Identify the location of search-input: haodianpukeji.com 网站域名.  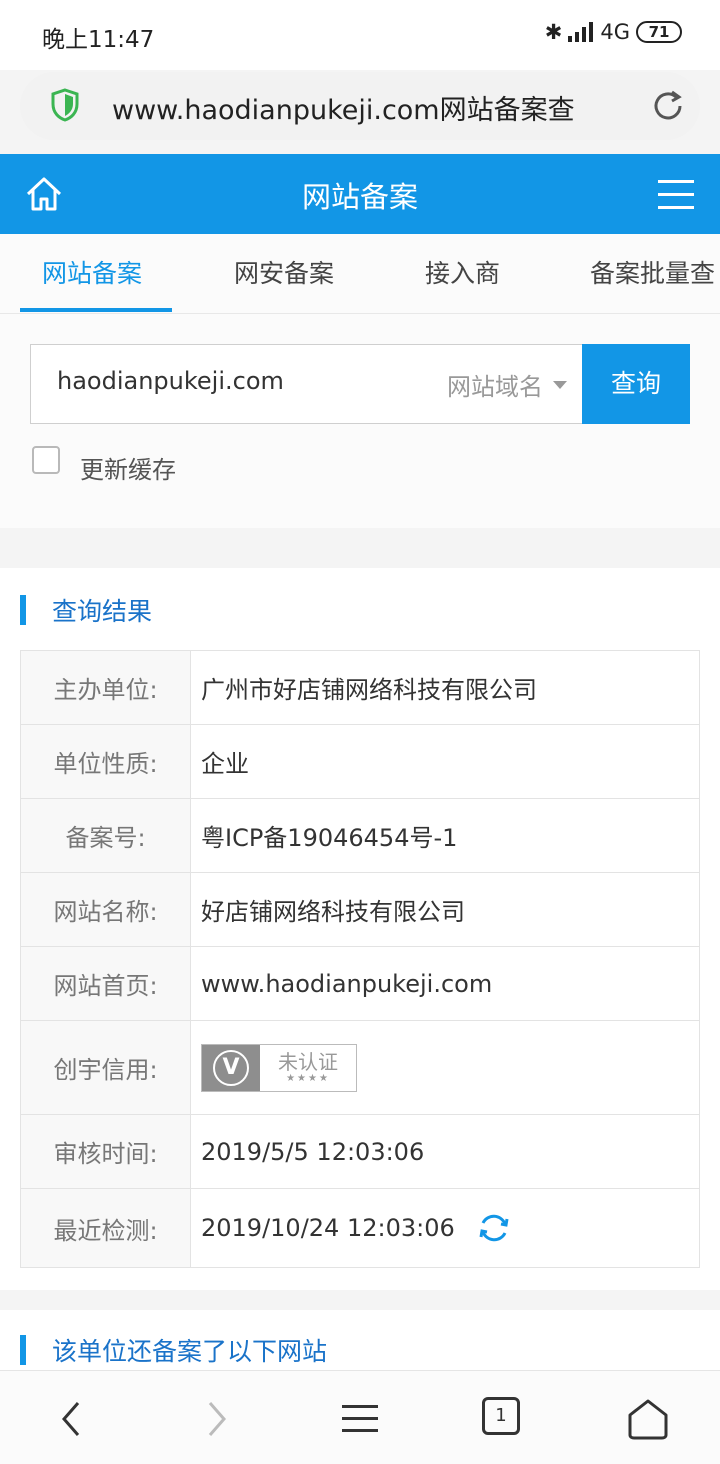
(307, 384).